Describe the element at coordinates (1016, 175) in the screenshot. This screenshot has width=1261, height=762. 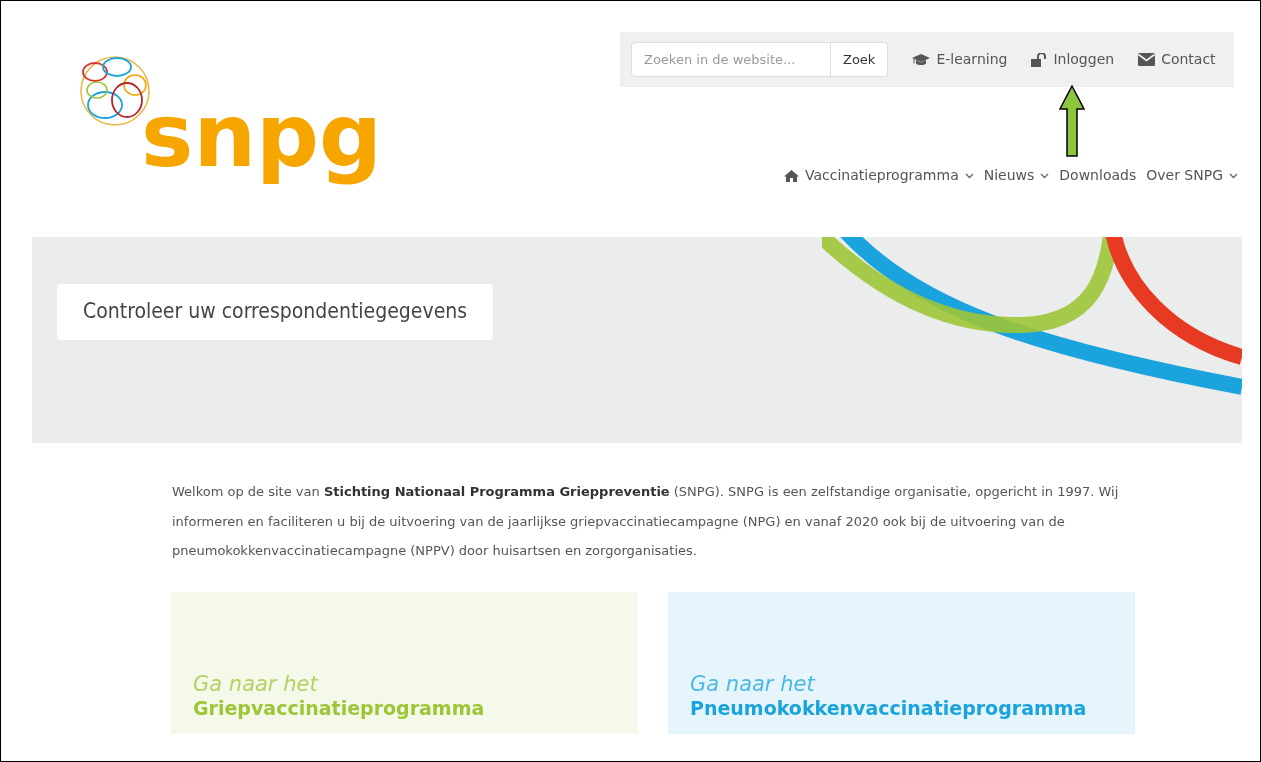
I see `nav-link: Nieuws` at that location.